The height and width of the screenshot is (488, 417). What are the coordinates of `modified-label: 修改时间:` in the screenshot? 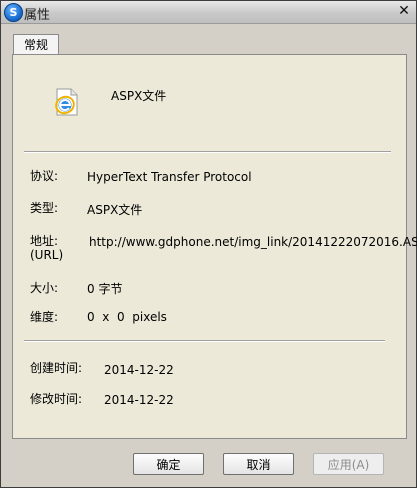 It's located at (56, 399).